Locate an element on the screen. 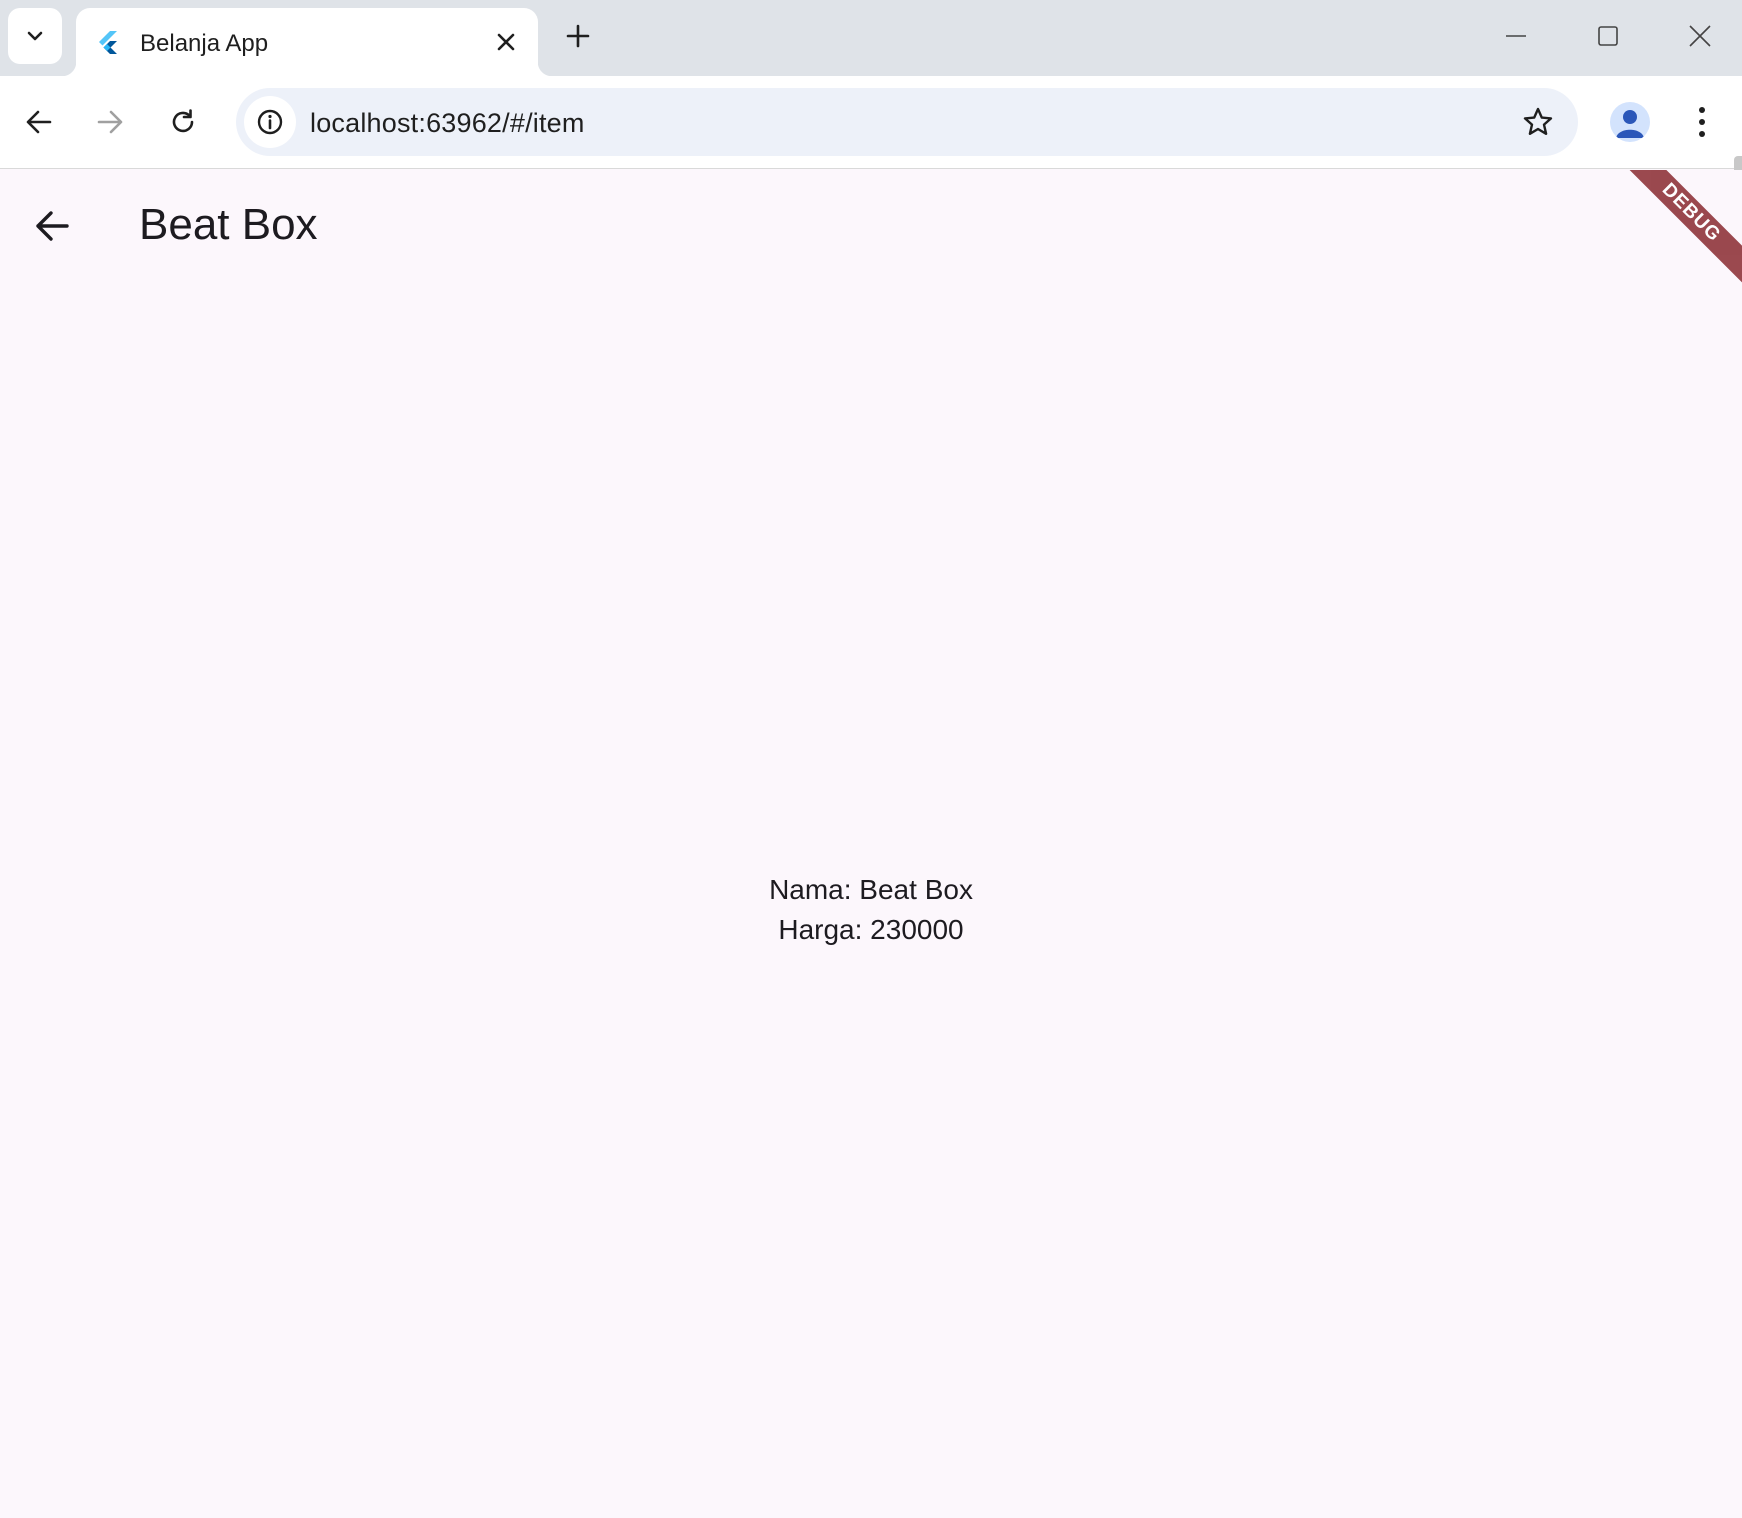 The height and width of the screenshot is (1518, 1742). info-icon is located at coordinates (270, 122).